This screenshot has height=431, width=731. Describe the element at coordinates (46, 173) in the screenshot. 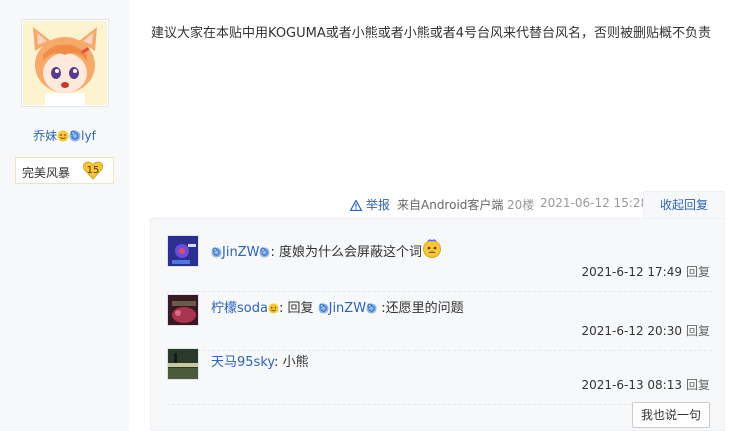

I see `level-title: 完美风暴` at that location.